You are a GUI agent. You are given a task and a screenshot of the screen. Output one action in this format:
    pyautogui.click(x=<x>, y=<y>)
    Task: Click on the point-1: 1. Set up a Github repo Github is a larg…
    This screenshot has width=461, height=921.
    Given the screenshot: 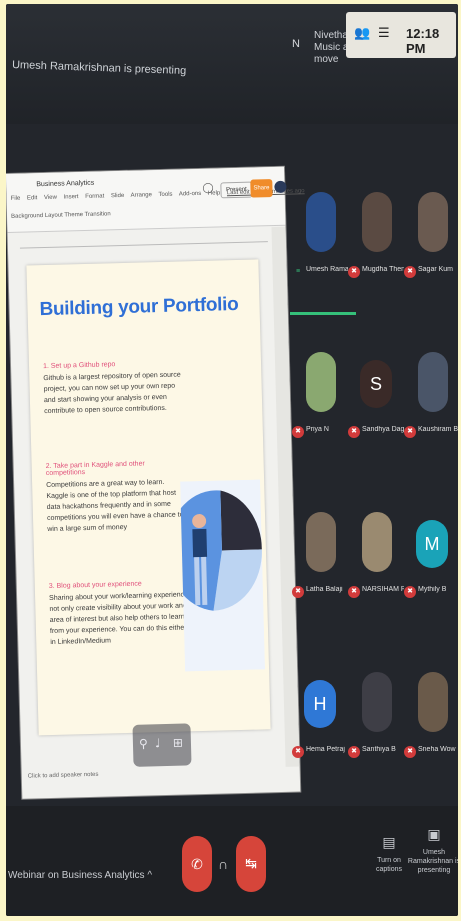 What is the action you would take?
    pyautogui.click(x=113, y=388)
    